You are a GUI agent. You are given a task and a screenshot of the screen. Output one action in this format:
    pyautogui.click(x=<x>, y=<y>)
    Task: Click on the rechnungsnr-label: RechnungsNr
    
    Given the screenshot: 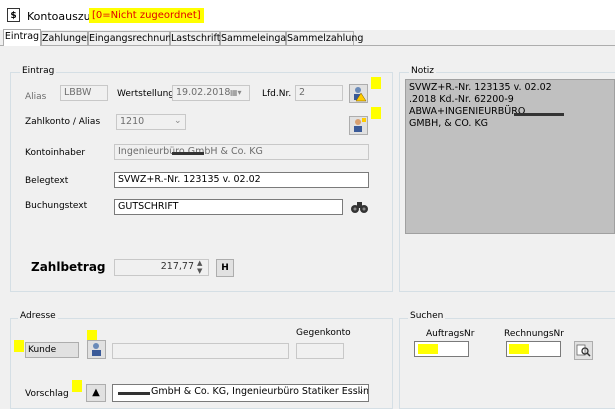 What is the action you would take?
    pyautogui.click(x=534, y=334)
    